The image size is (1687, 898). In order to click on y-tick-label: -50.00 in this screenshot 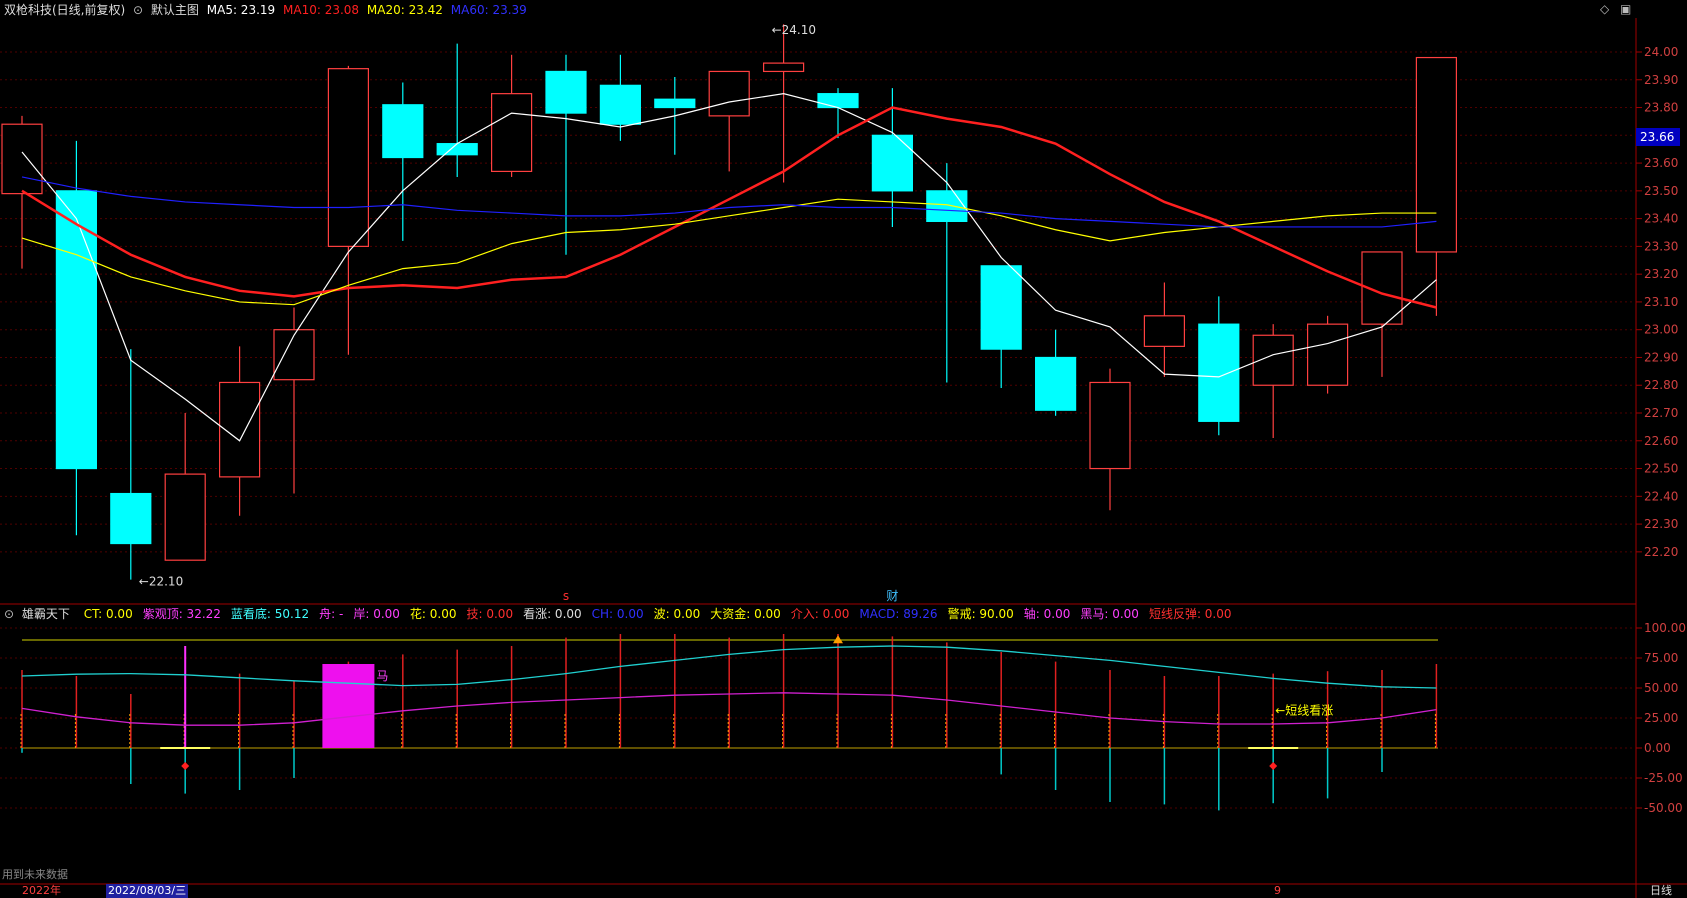, I will do `click(1663, 808)`.